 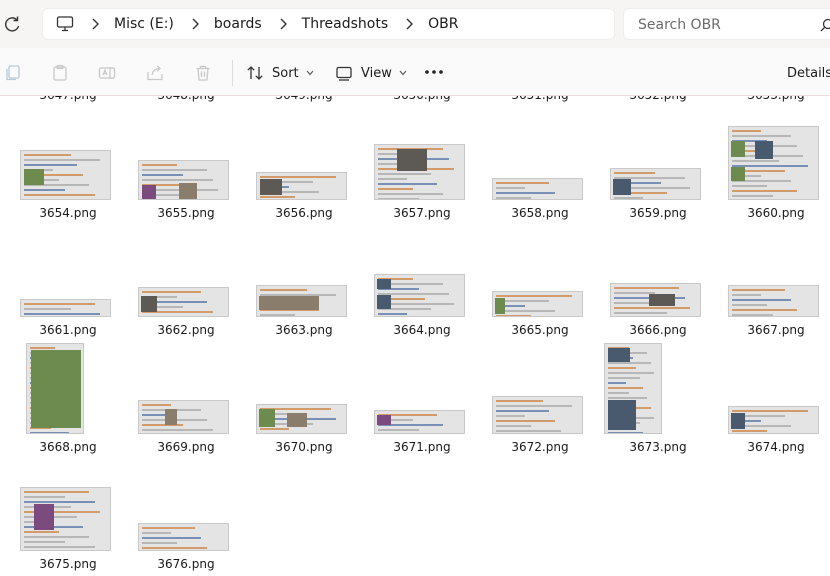 What do you see at coordinates (304, 277) in the screenshot?
I see `file-item: 3663.png` at bounding box center [304, 277].